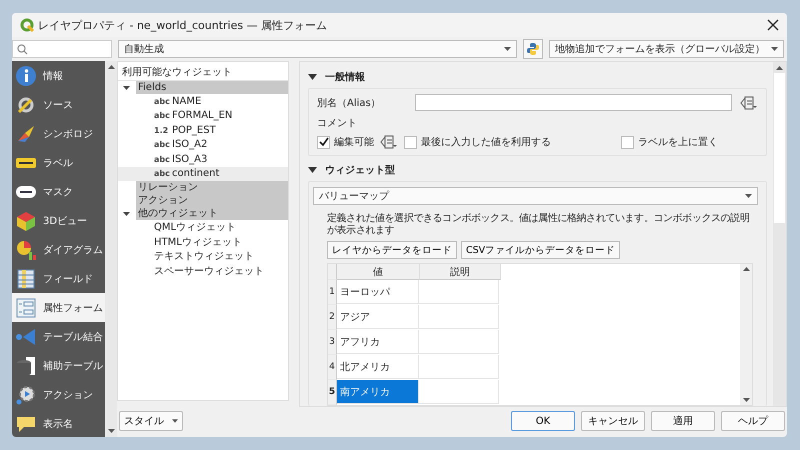 Image resolution: width=800 pixels, height=450 pixels. I want to click on field-type-label: 1.2, so click(160, 130).